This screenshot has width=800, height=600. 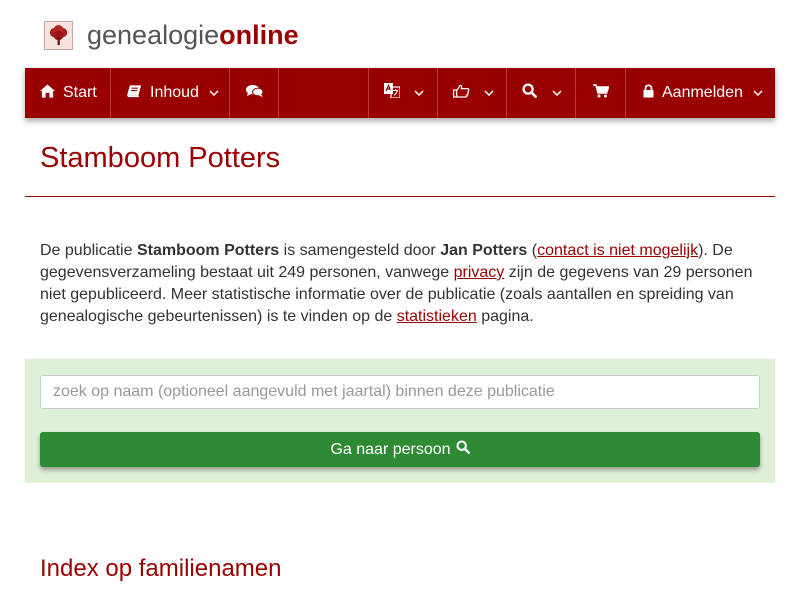 I want to click on site-name-part2: online, so click(x=259, y=35).